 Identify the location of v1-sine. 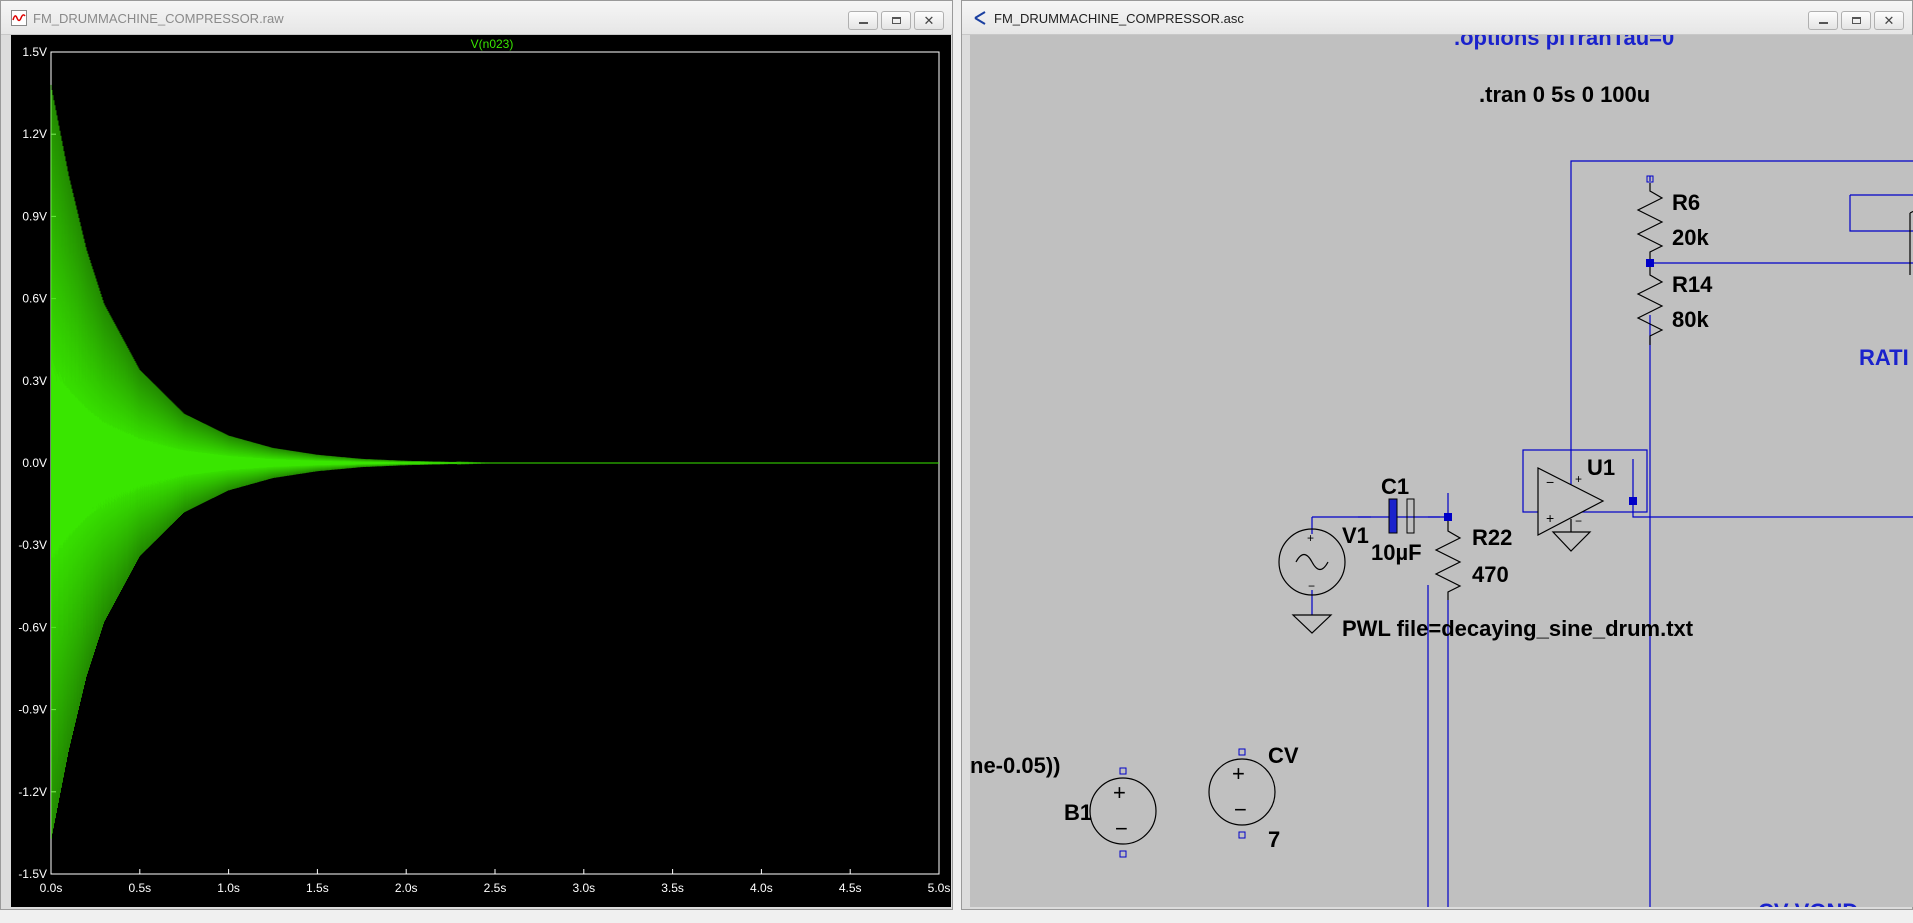
(1312, 562).